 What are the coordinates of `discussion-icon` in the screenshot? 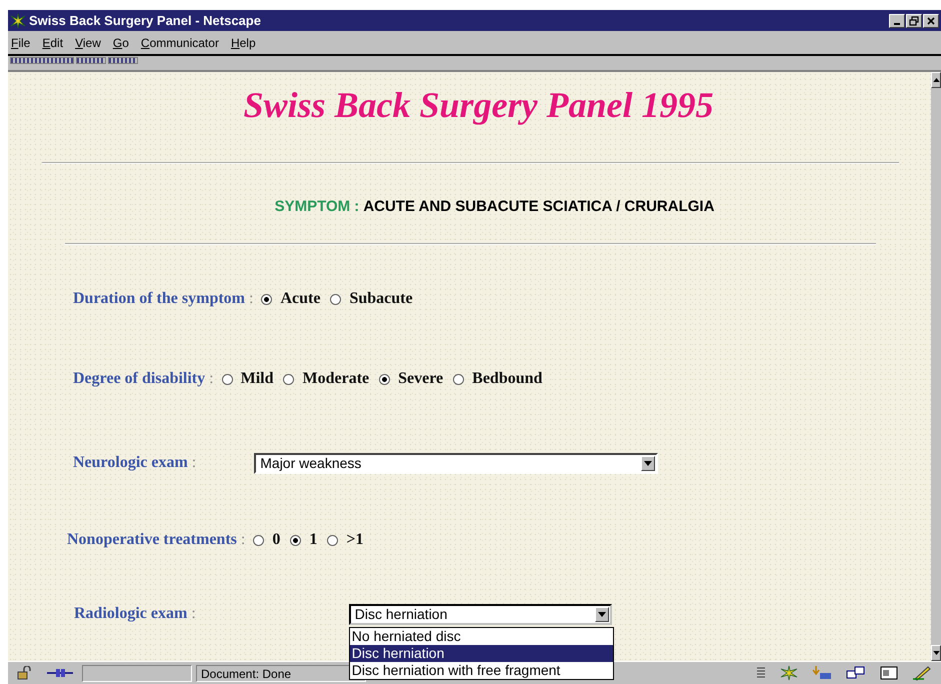 It's located at (856, 673).